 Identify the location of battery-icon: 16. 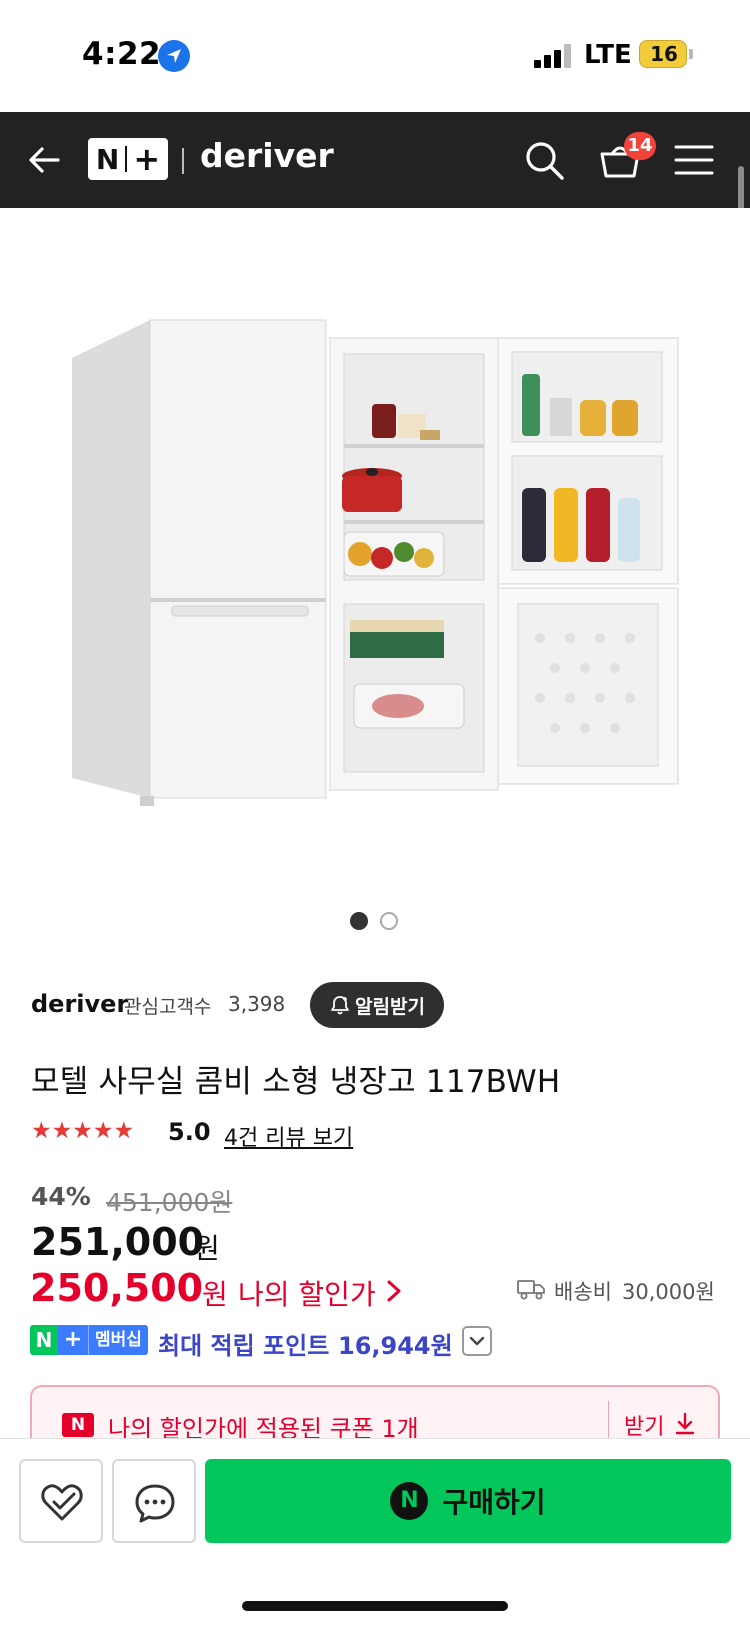
(663, 54).